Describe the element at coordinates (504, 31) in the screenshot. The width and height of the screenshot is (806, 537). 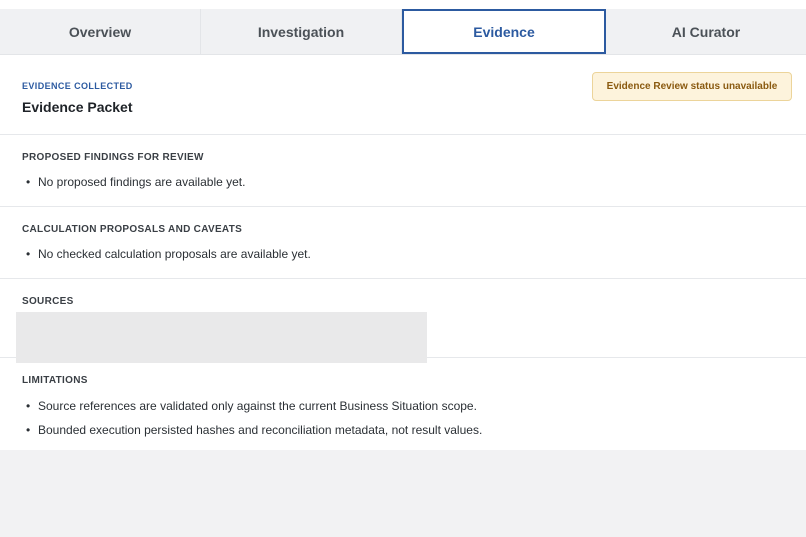
I see `tab-evidence: Evidence` at that location.